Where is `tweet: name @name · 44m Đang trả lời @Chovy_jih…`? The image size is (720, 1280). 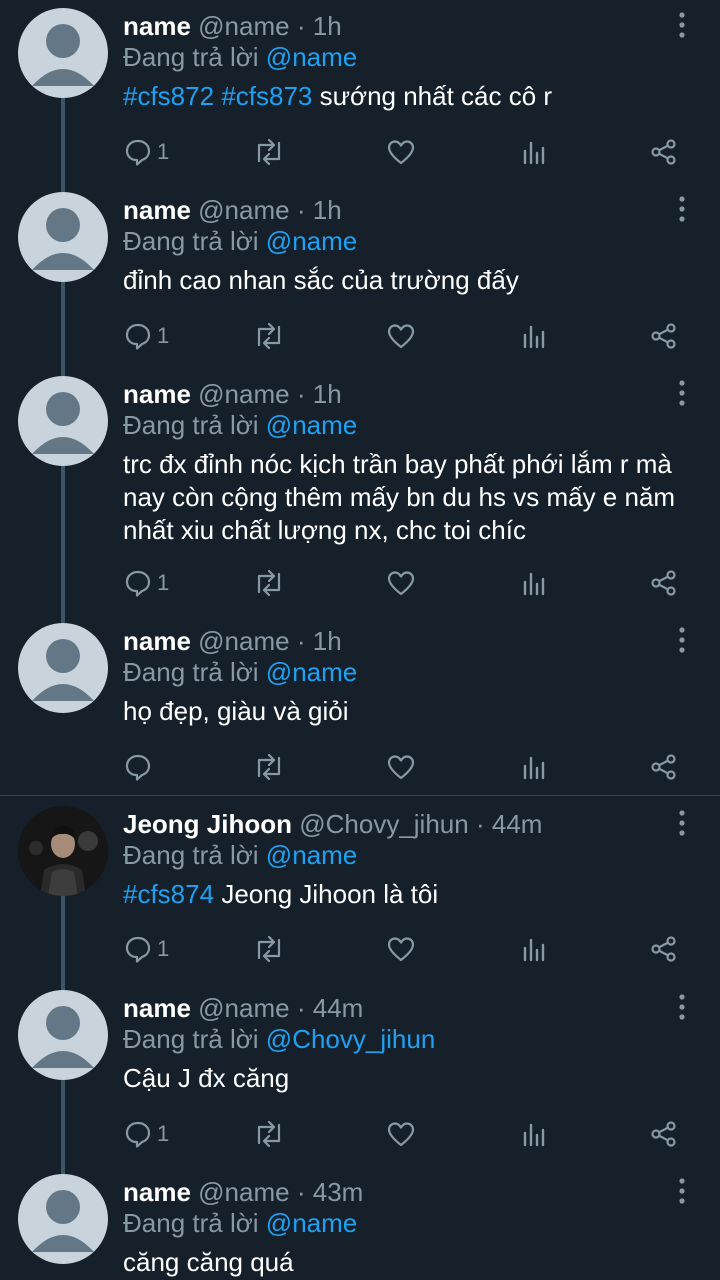 tweet: name @name · 44m Đang trả lời @Chovy_jih… is located at coordinates (360, 1074).